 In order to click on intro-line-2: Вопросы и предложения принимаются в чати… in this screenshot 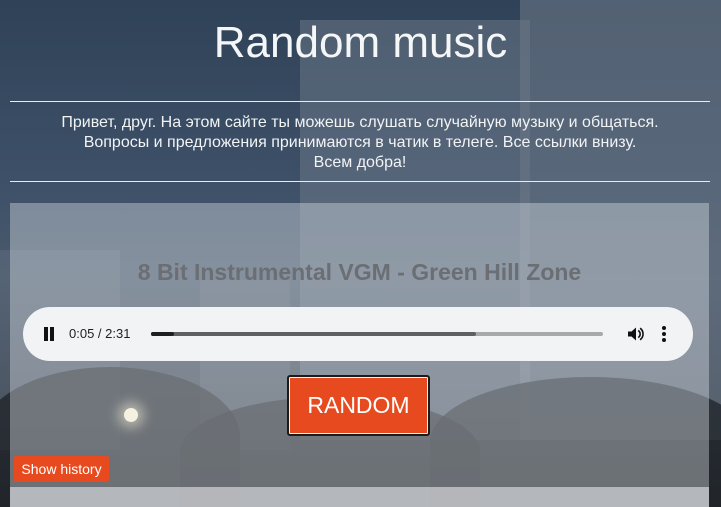, I will do `click(360, 142)`.